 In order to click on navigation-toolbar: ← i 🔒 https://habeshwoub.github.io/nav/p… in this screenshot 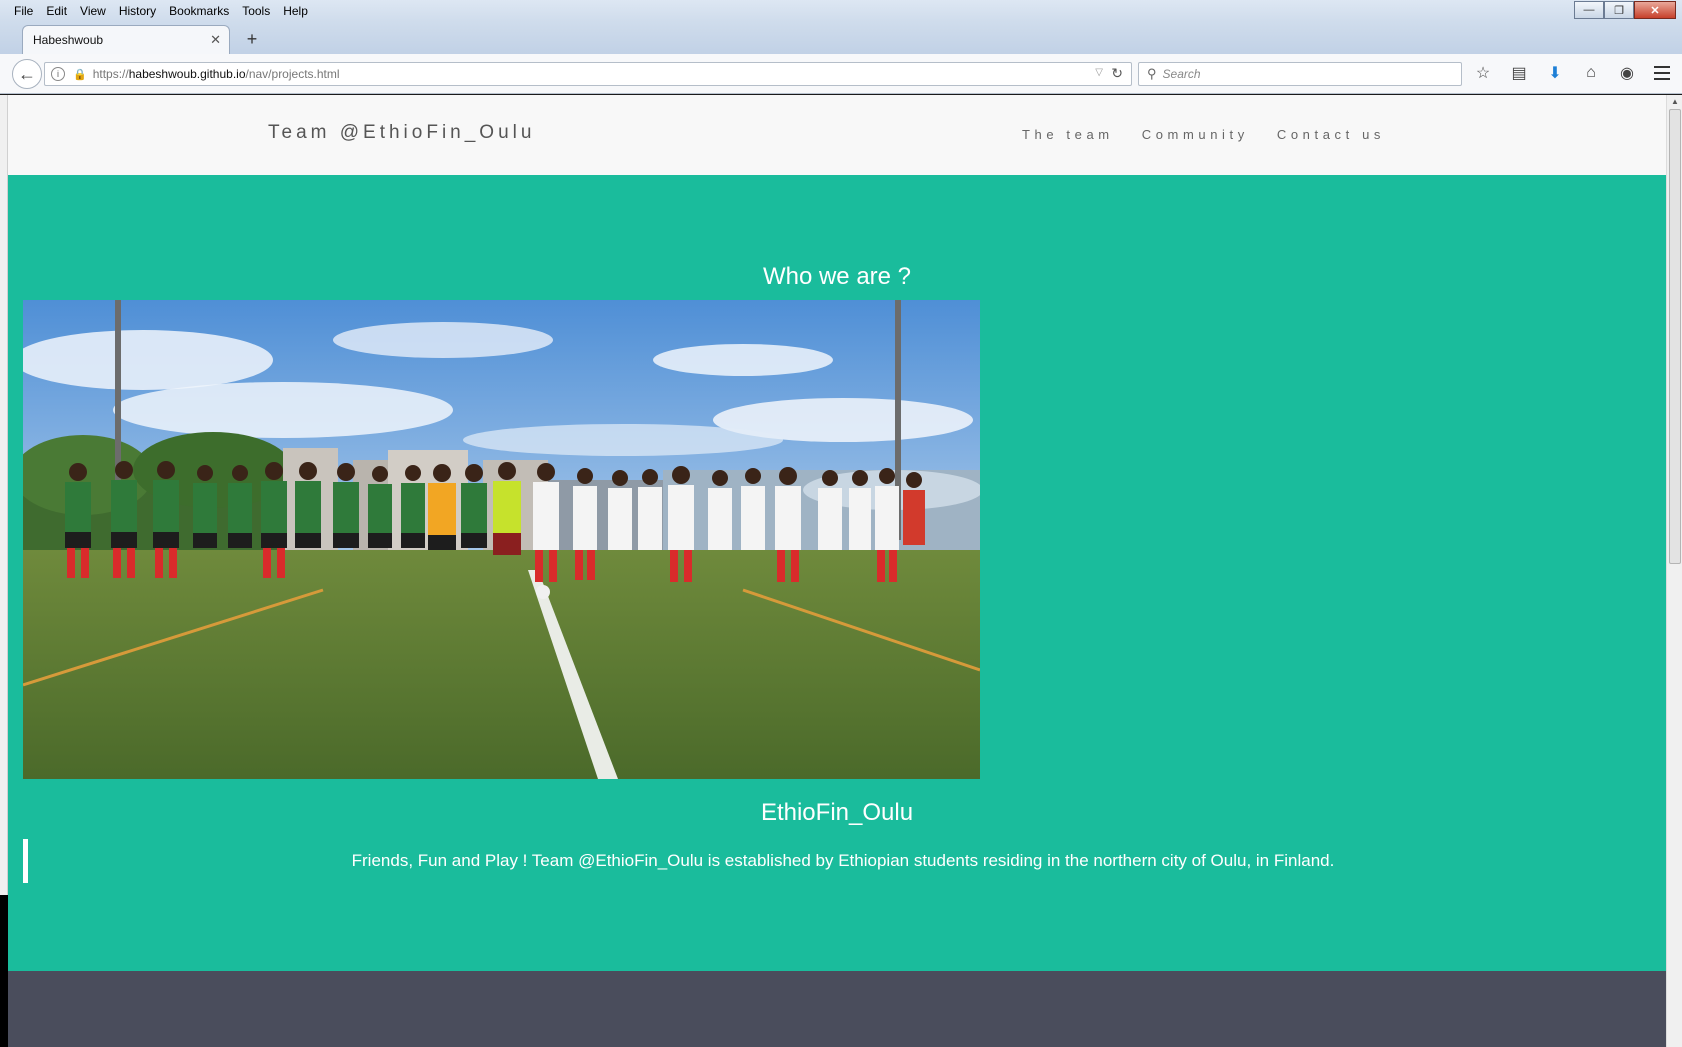, I will do `click(841, 74)`.